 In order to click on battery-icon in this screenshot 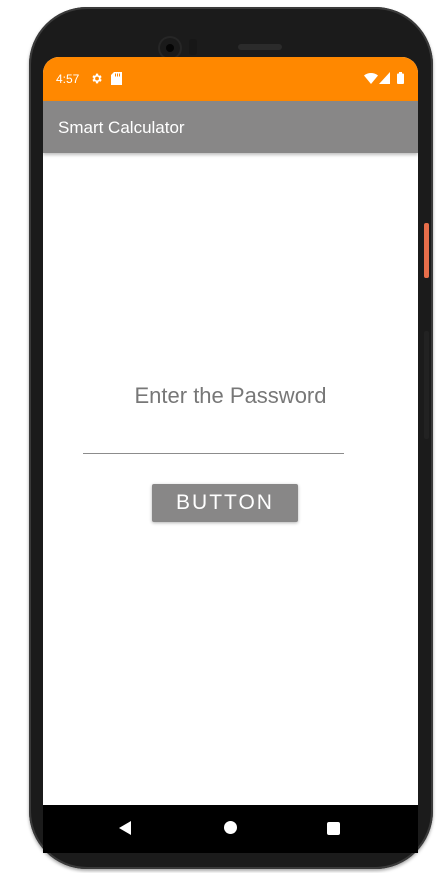, I will do `click(400, 79)`.